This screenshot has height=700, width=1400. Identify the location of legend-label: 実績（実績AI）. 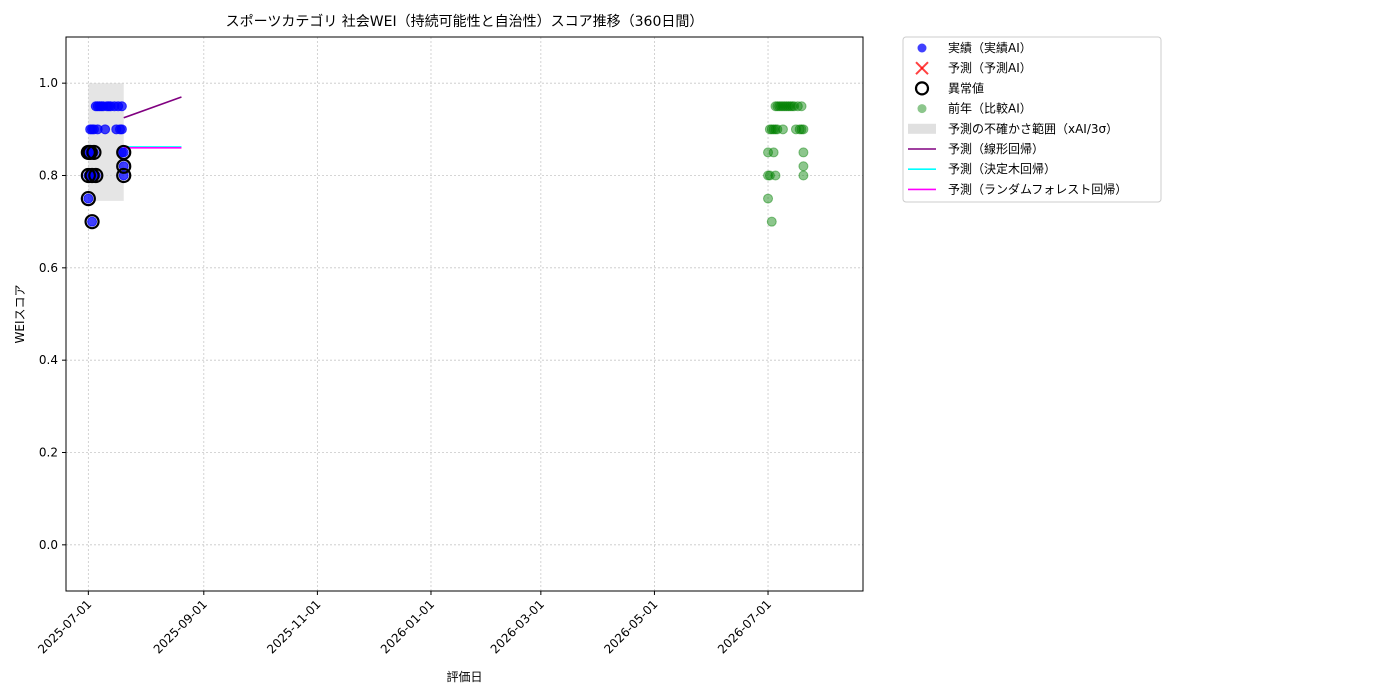
(990, 47).